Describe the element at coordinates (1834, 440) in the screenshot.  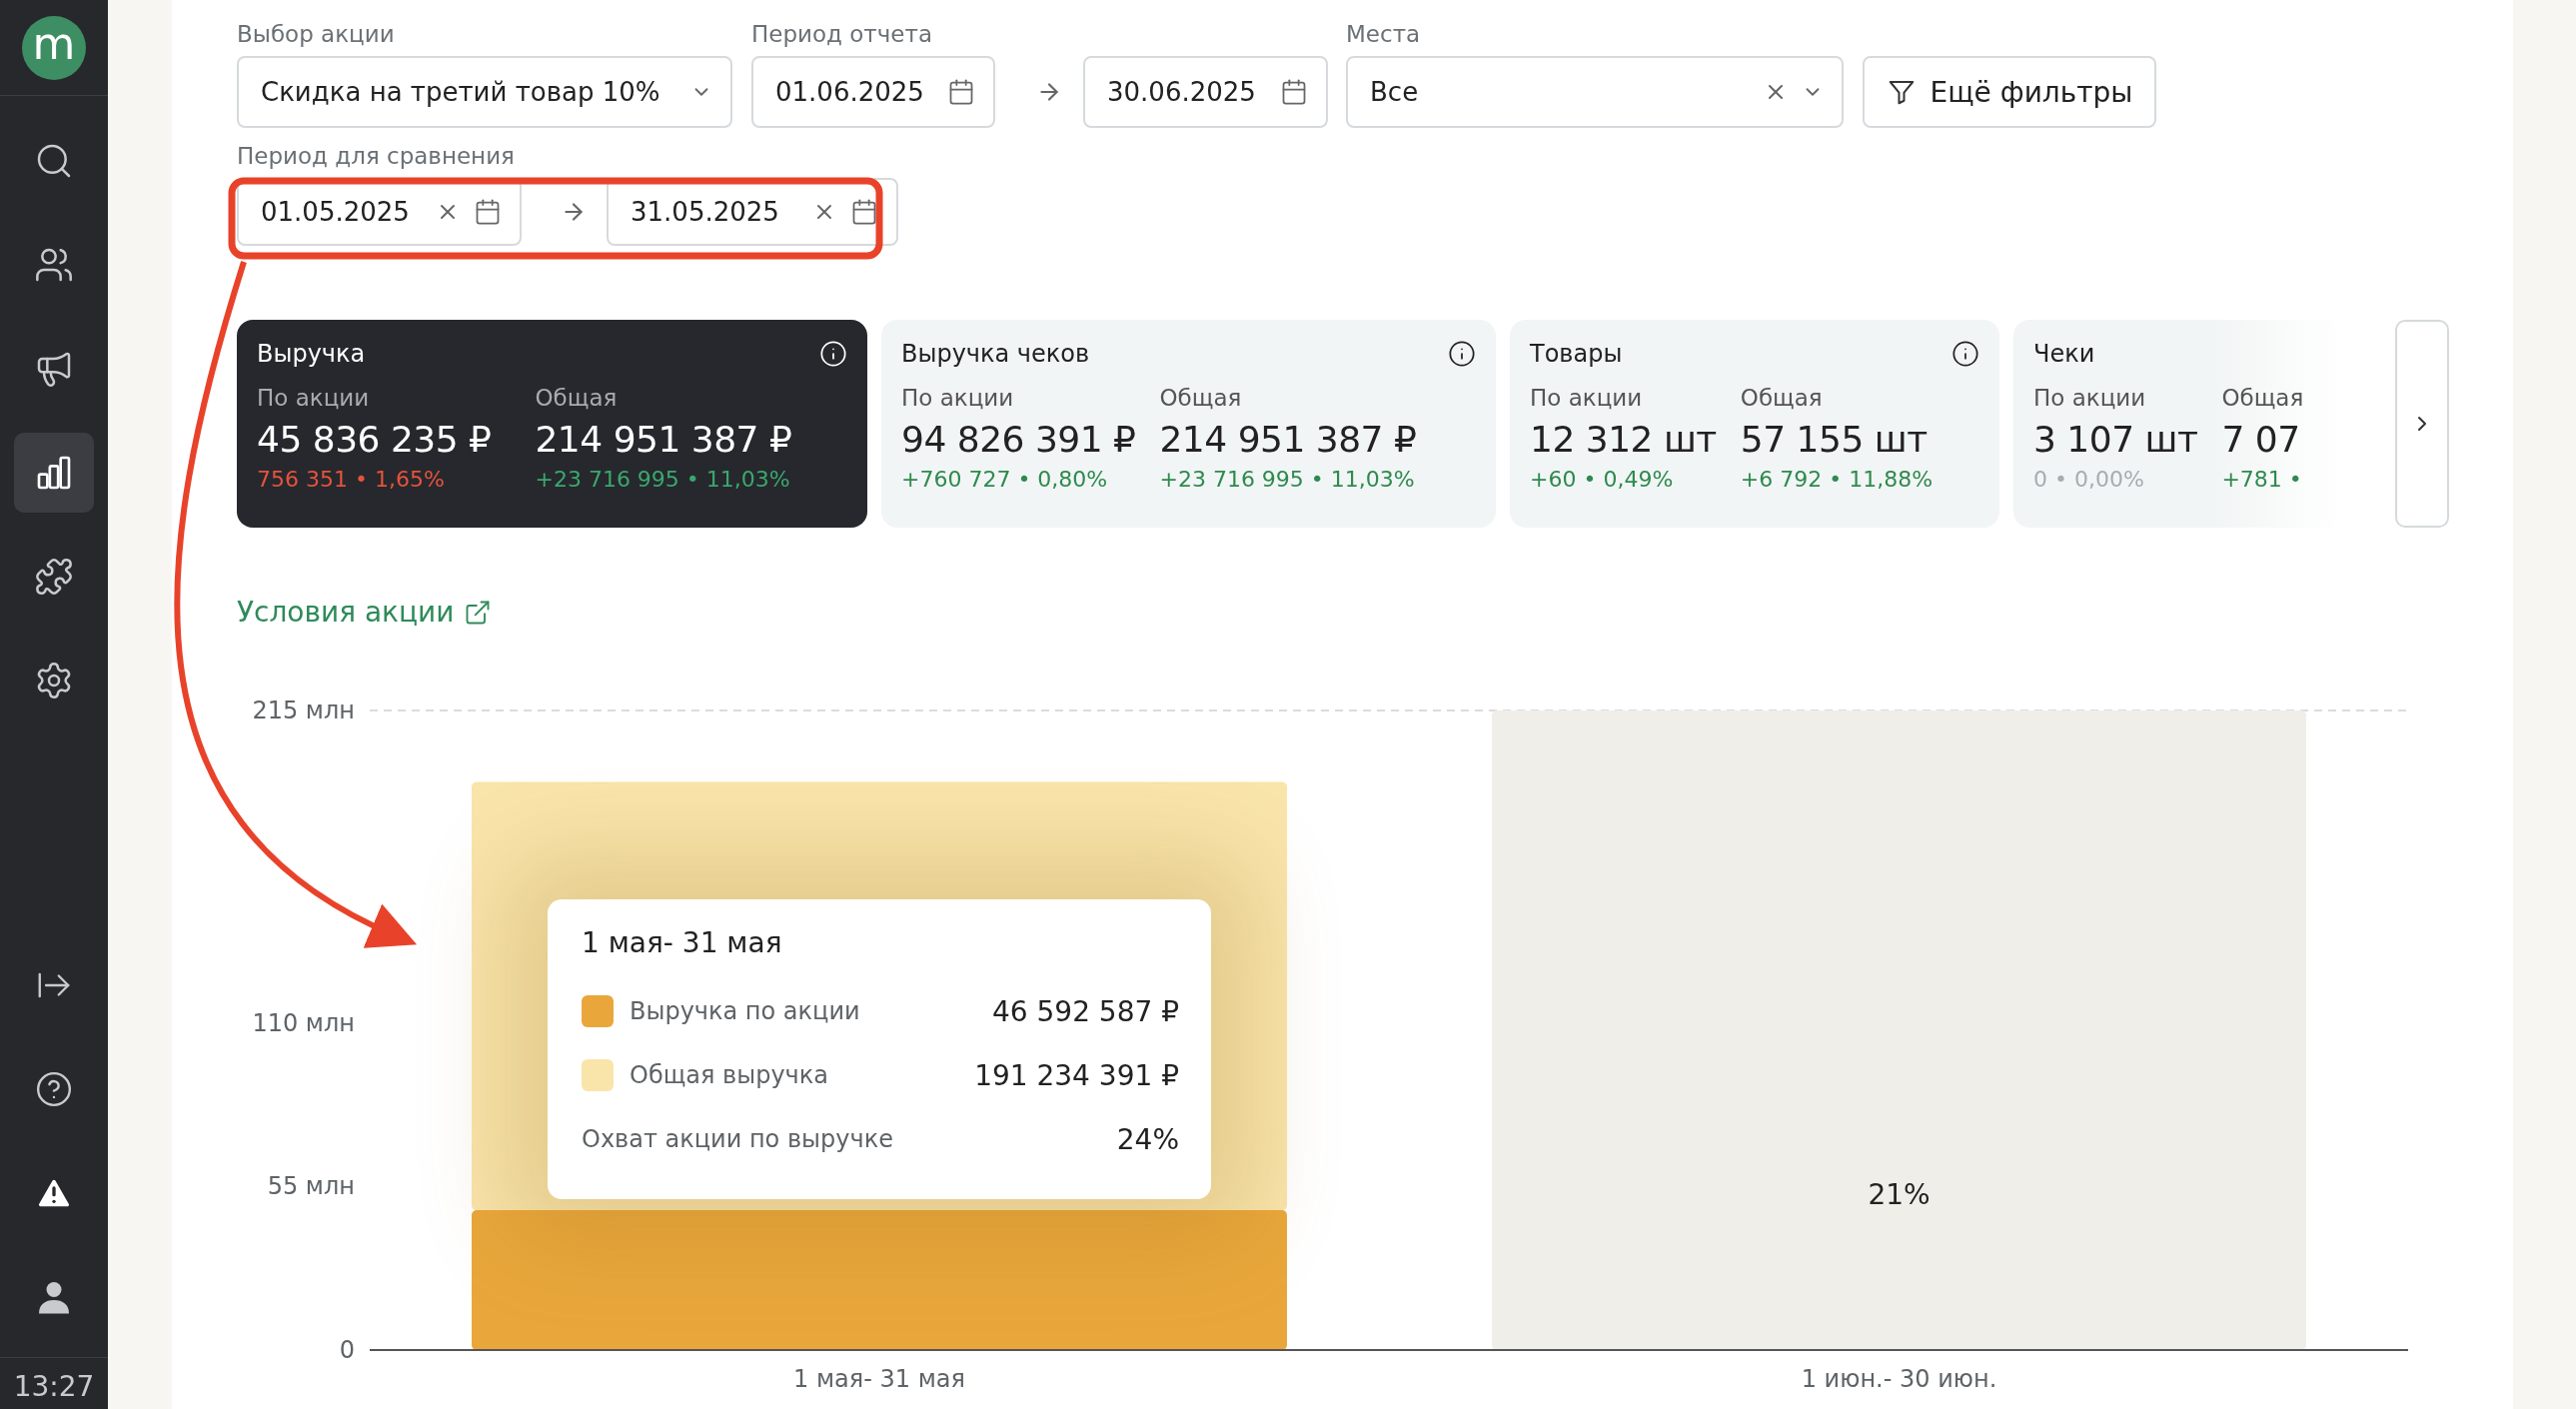
I see `metric-value: 57 155 шт` at that location.